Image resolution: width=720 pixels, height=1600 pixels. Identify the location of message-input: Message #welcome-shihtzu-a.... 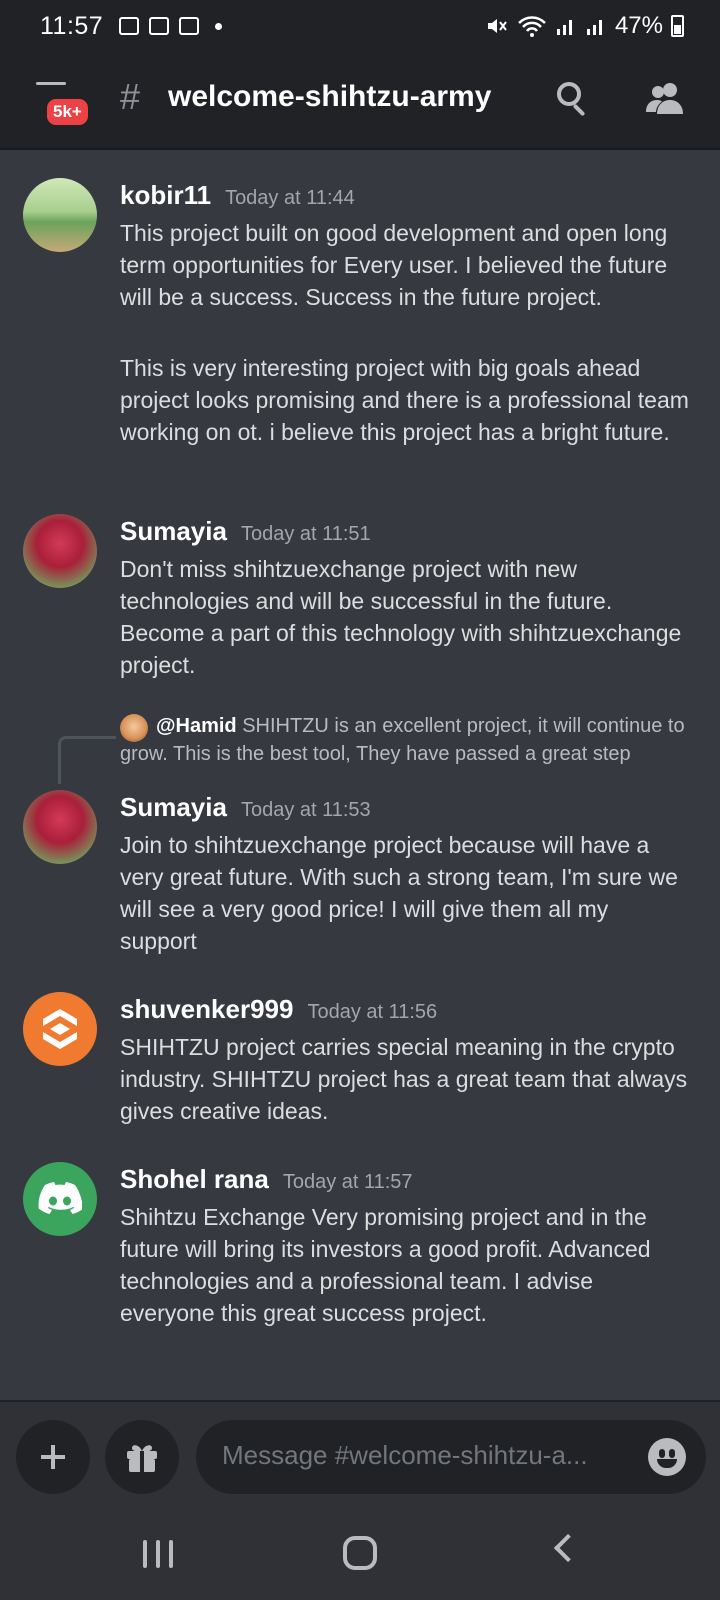
(451, 1457).